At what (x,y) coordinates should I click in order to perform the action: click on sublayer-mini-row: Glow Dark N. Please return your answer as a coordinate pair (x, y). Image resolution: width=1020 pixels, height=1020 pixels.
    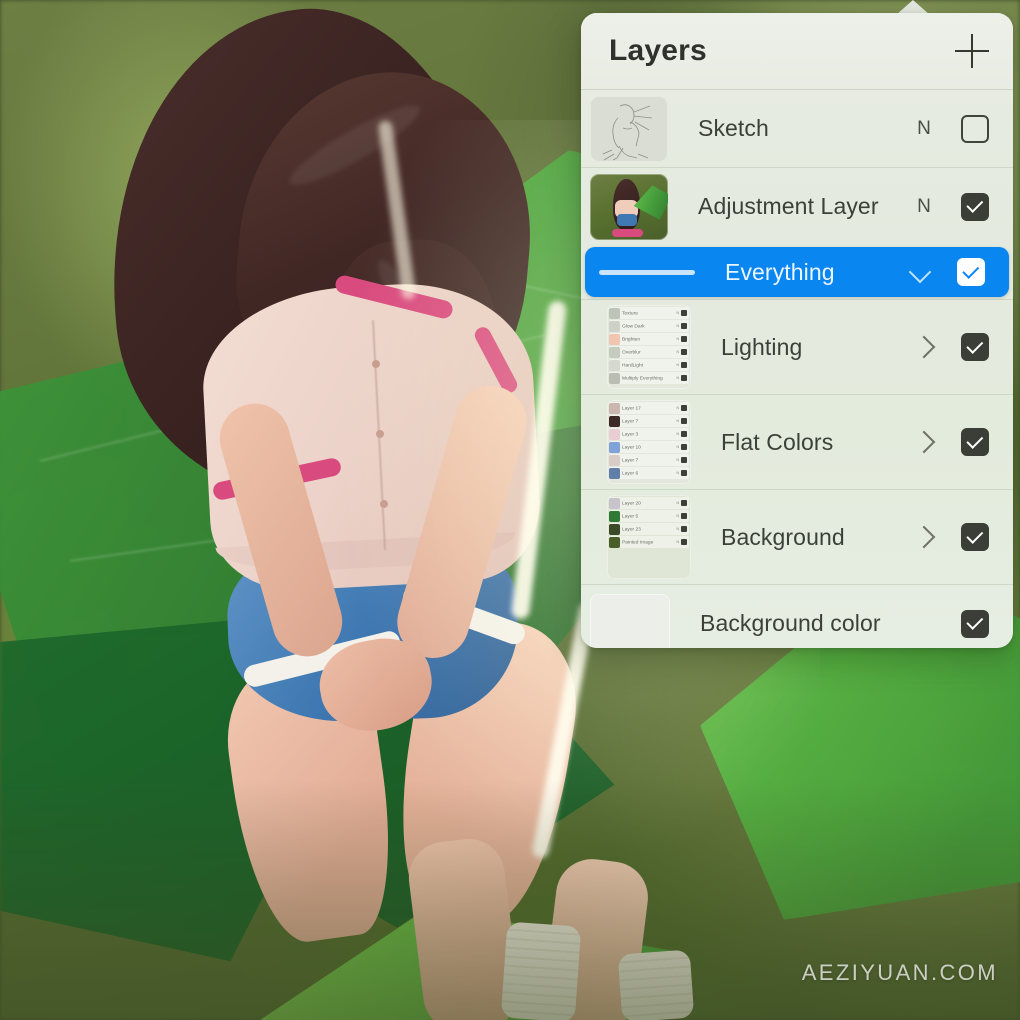
    Looking at the image, I should click on (649, 326).